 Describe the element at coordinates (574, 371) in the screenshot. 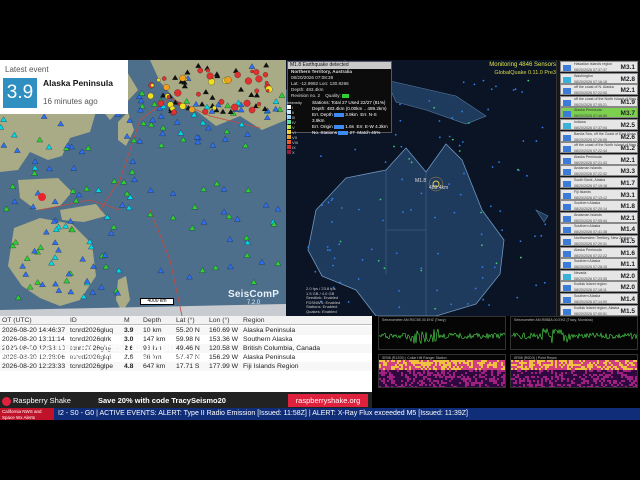

I see `seismogram-panel: SR08 (R0D3) | Point Reyes` at that location.